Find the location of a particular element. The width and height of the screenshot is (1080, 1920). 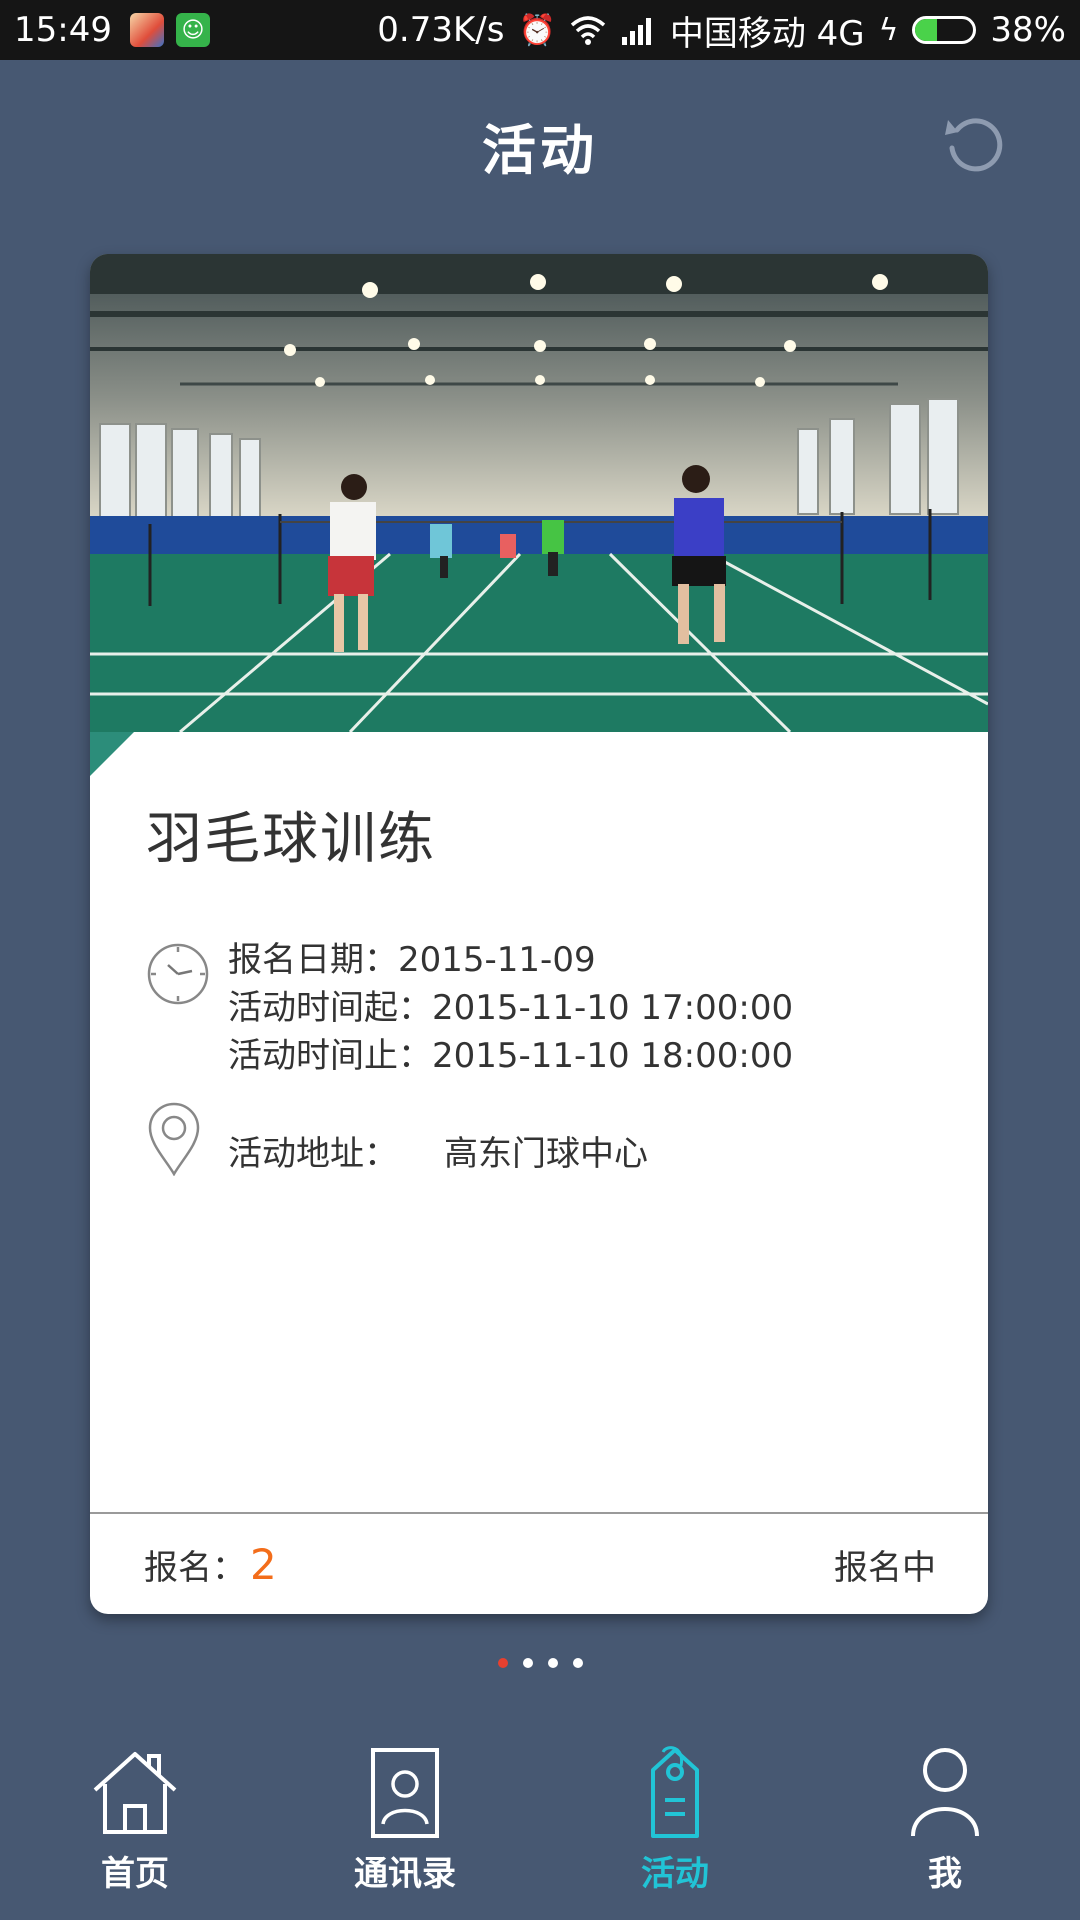

nav-label-activity: 活动 is located at coordinates (675, 1874).